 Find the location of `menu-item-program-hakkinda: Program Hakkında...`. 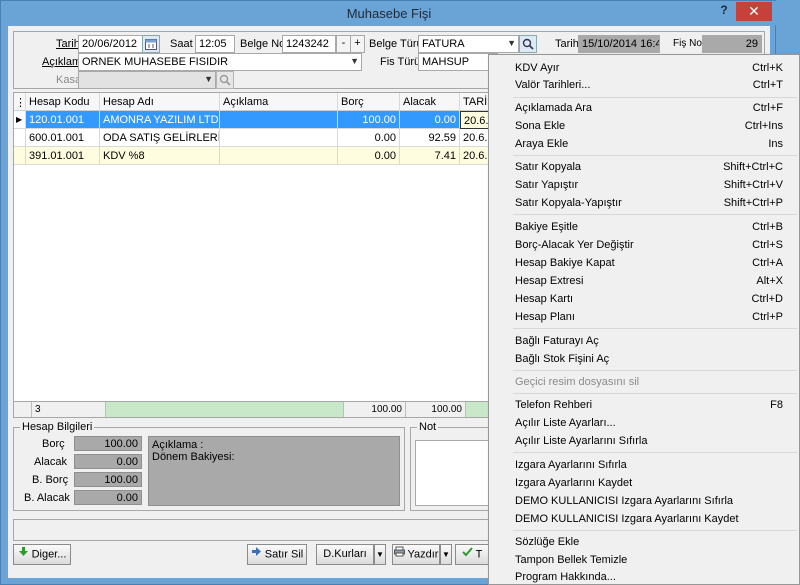

menu-item-program-hakkinda: Program Hakkında... is located at coordinates (644, 576).